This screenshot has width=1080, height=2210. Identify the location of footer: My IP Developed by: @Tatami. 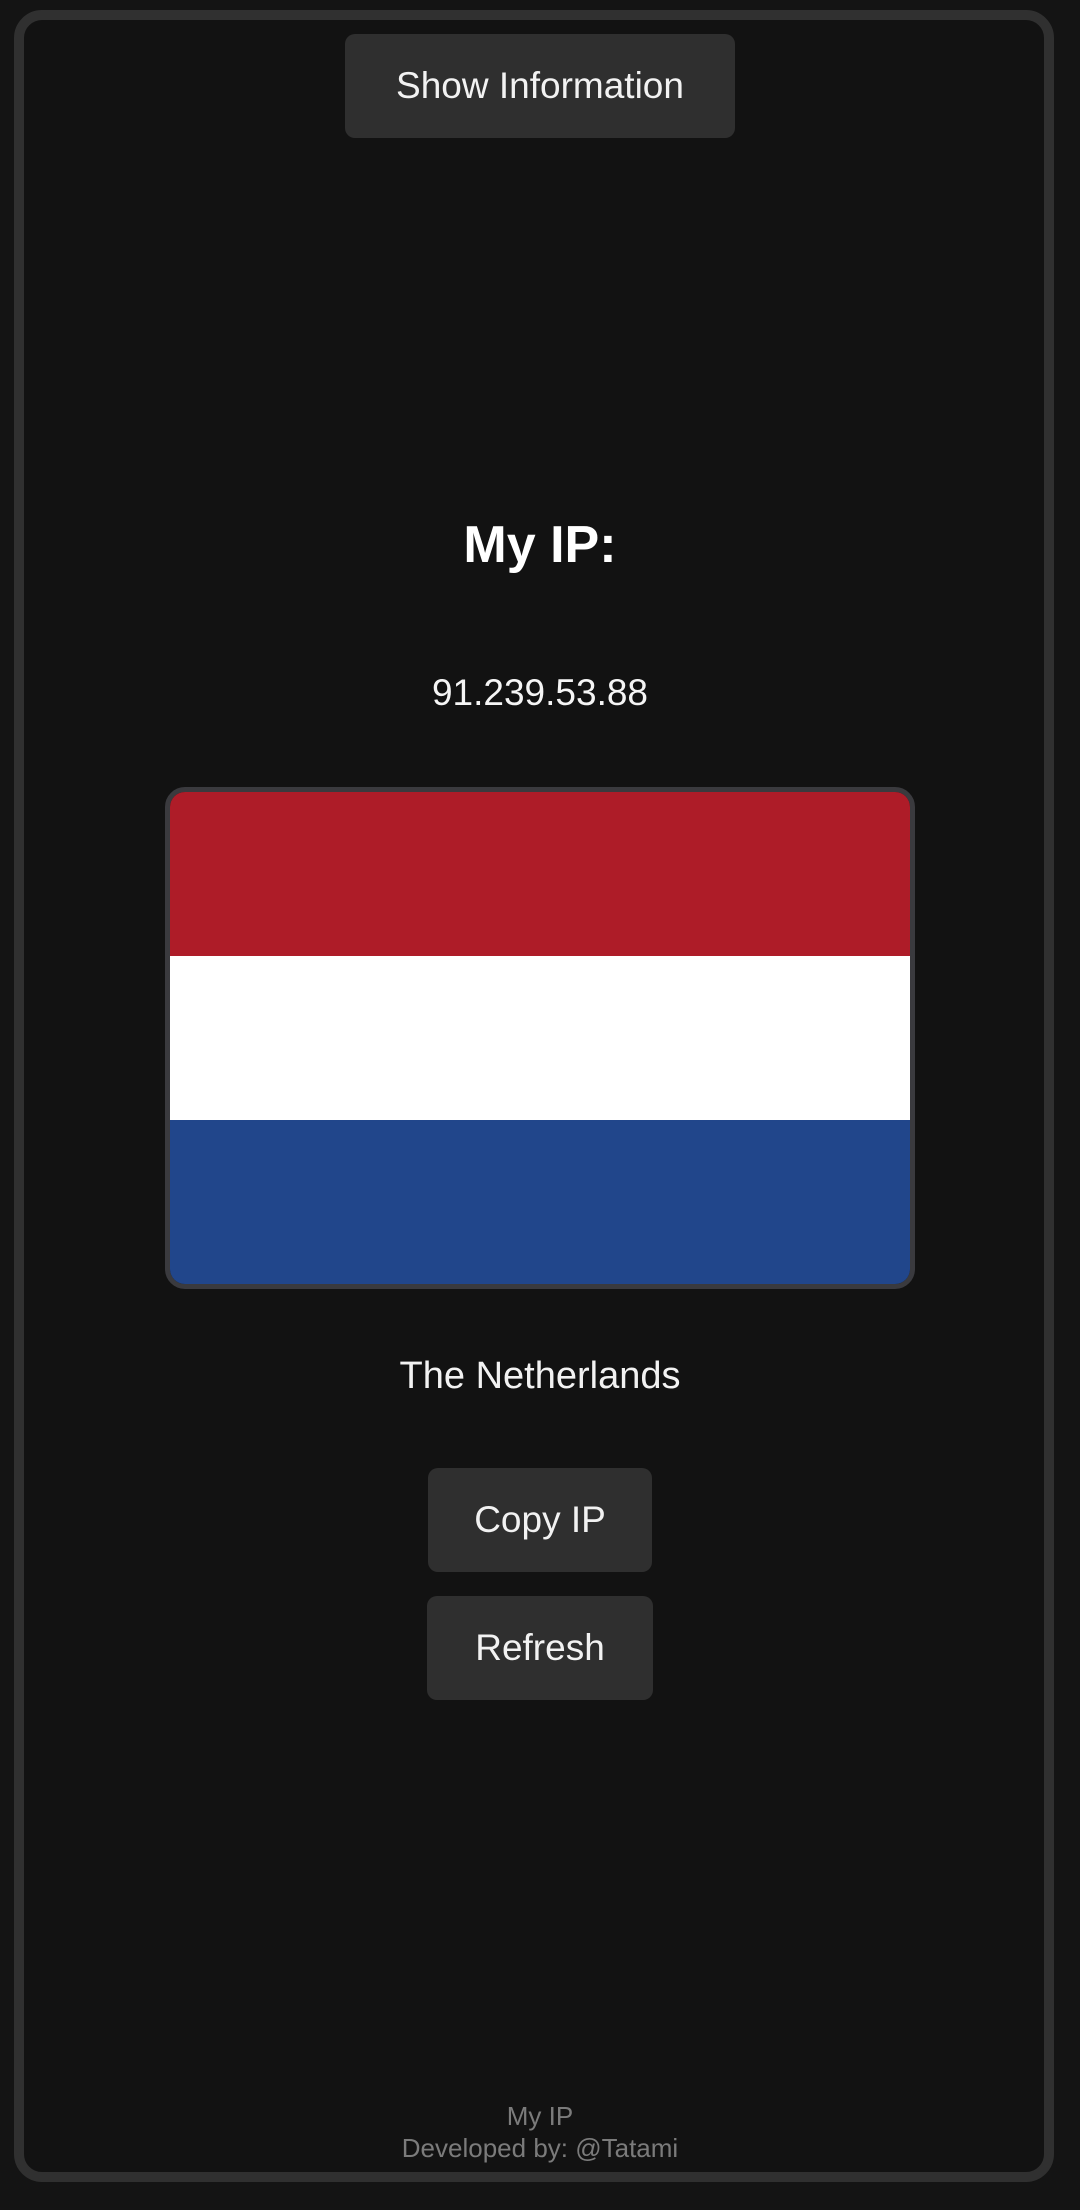
(540, 2132).